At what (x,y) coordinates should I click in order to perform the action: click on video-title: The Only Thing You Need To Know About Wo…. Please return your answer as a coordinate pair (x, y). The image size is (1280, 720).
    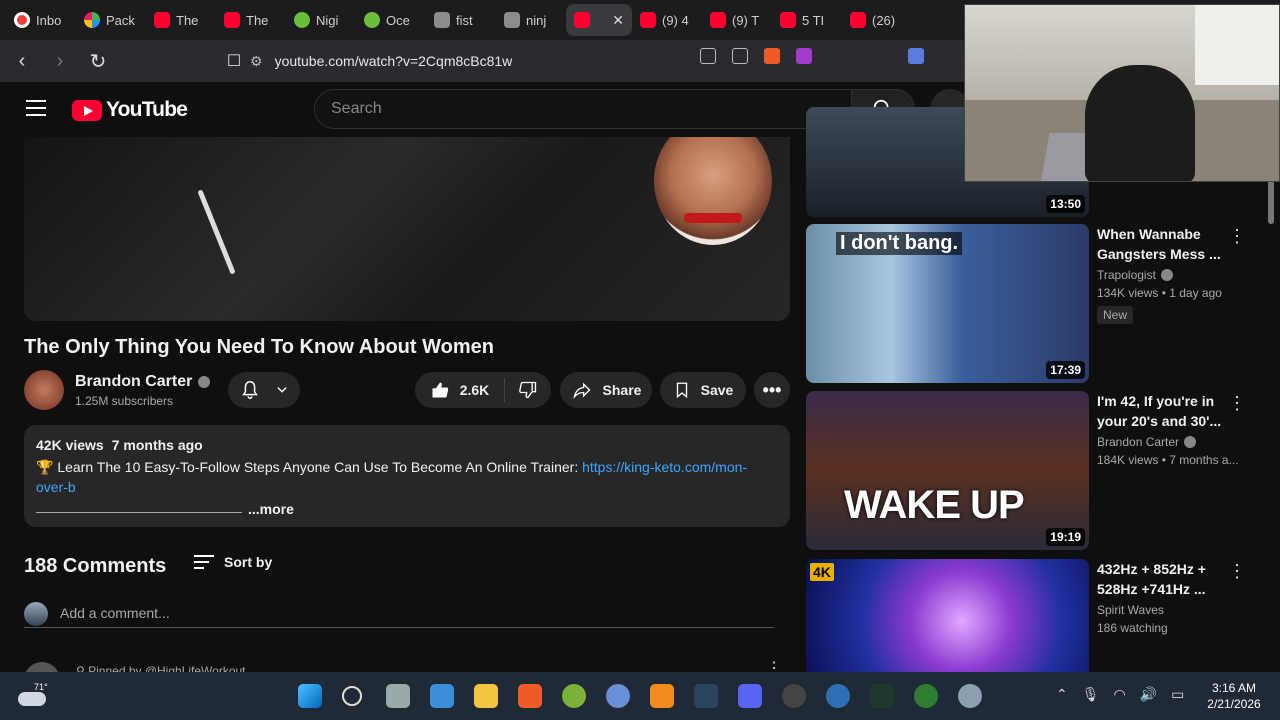
    Looking at the image, I should click on (259, 347).